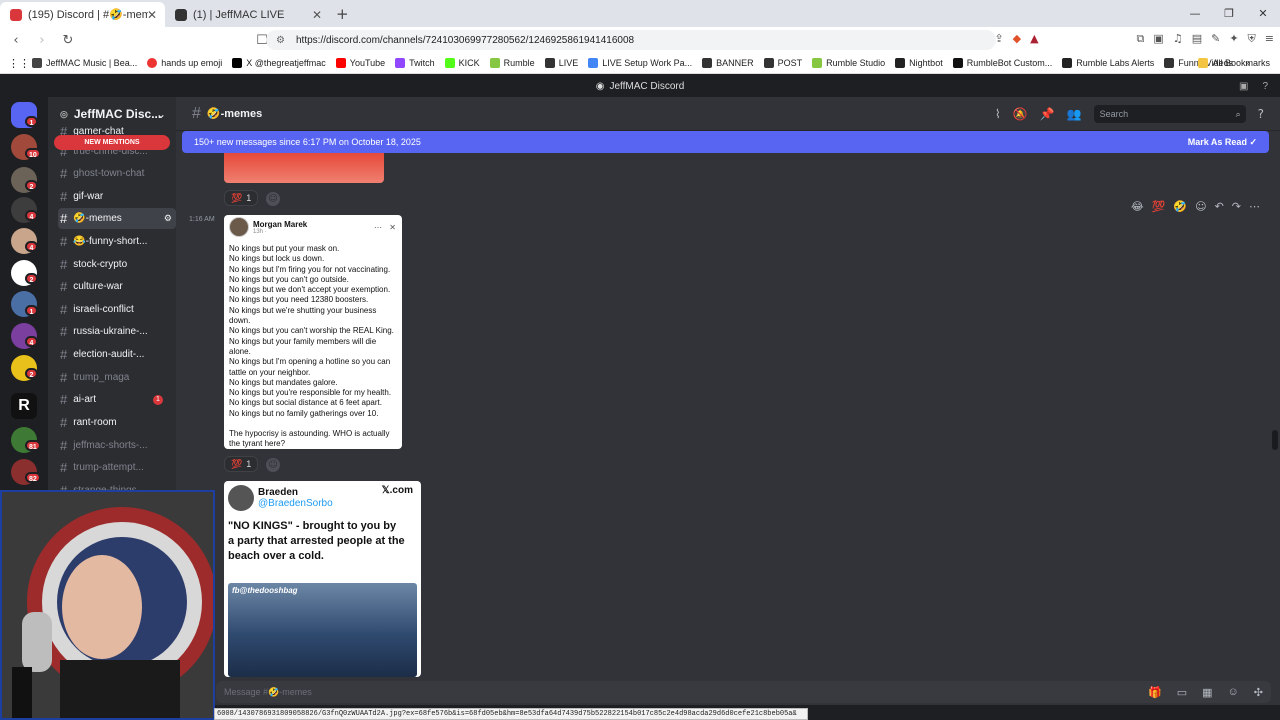  What do you see at coordinates (1047, 114) in the screenshot?
I see `pin-icon: 📌` at bounding box center [1047, 114].